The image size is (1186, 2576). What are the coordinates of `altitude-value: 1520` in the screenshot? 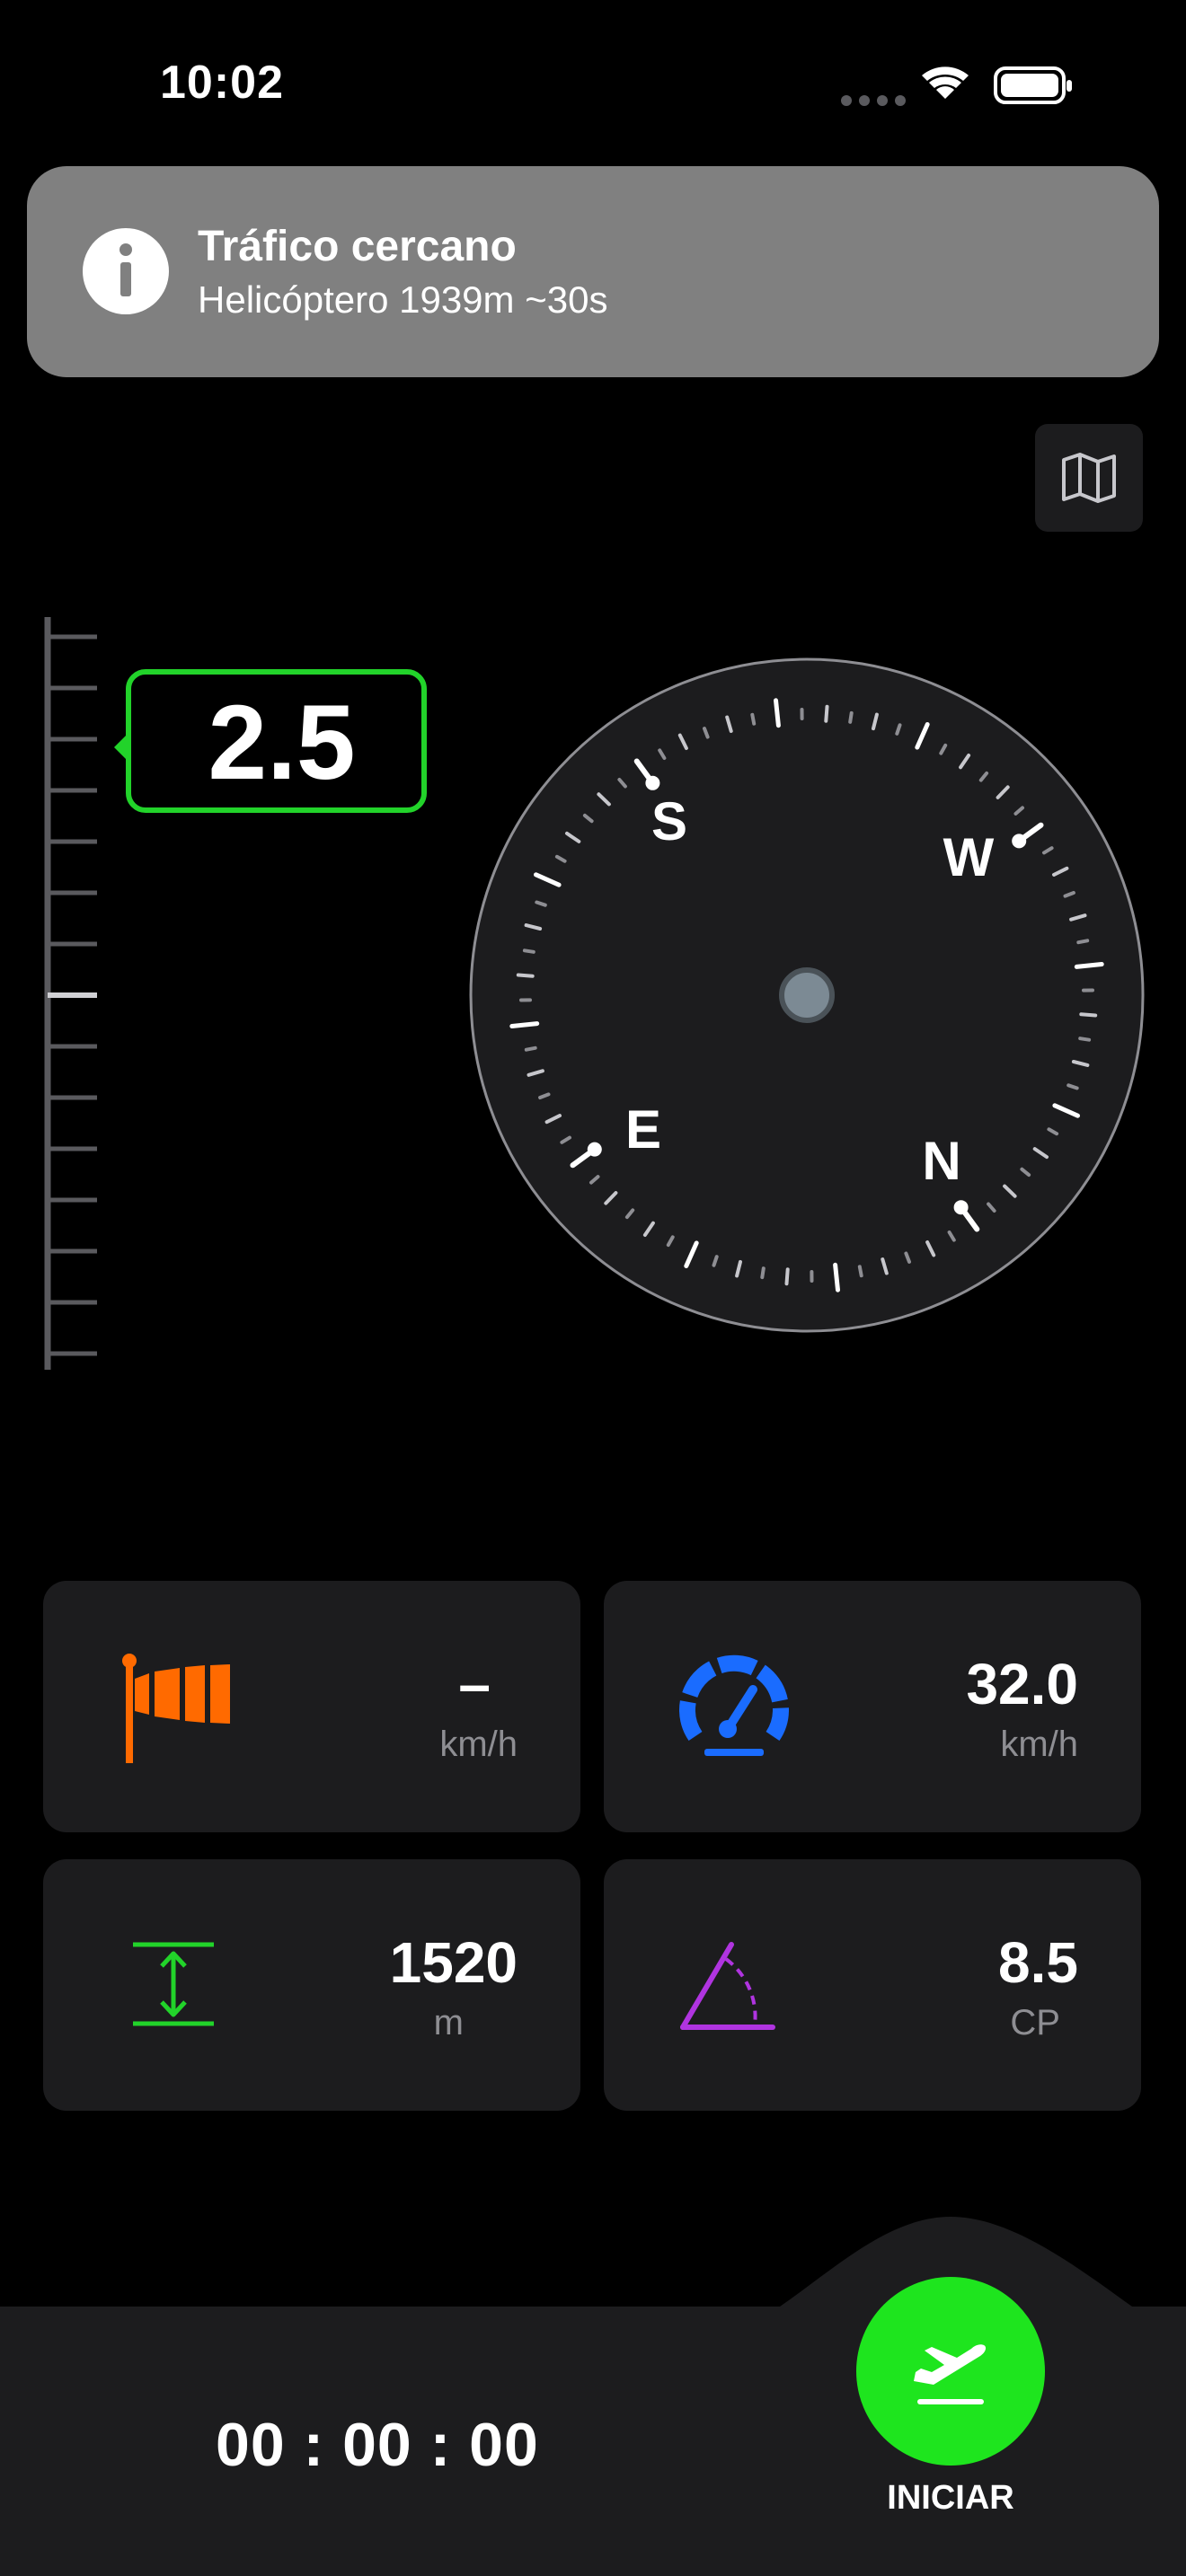 It's located at (453, 1962).